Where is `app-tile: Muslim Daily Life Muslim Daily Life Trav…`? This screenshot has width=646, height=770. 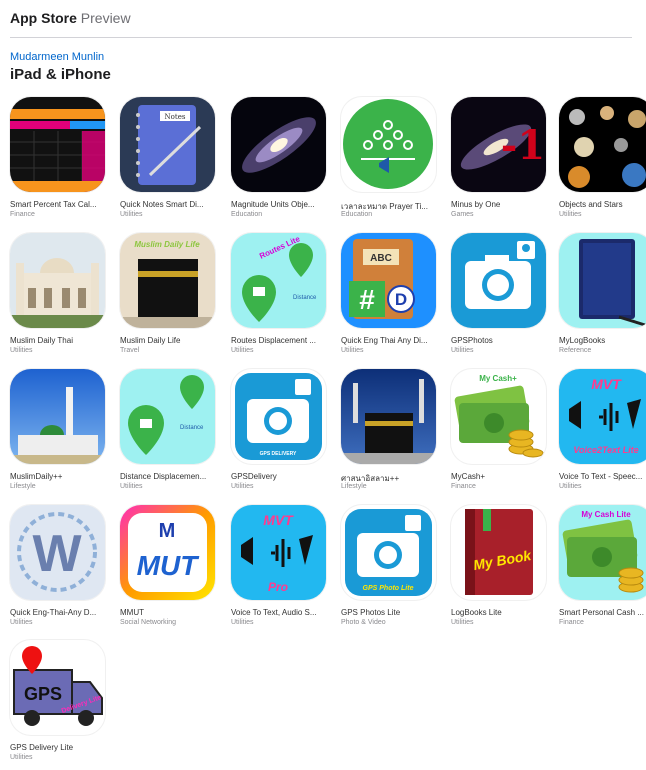
app-tile: Muslim Daily Life Muslim Daily Life Trav… is located at coordinates (172, 298).